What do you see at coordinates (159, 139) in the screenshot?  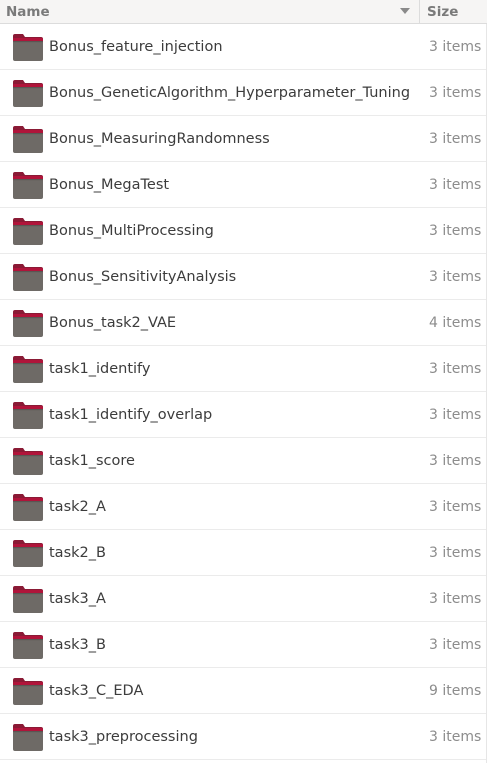 I see `folder-name: Bonus_MeasuringRandomness` at bounding box center [159, 139].